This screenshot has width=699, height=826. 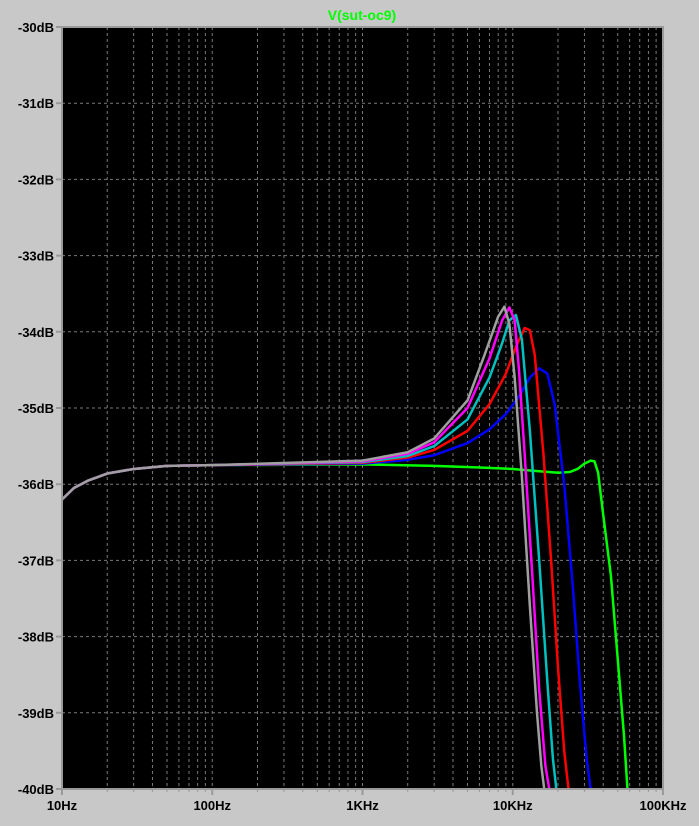 I want to click on y-tick-label: -35dB, so click(x=36, y=408).